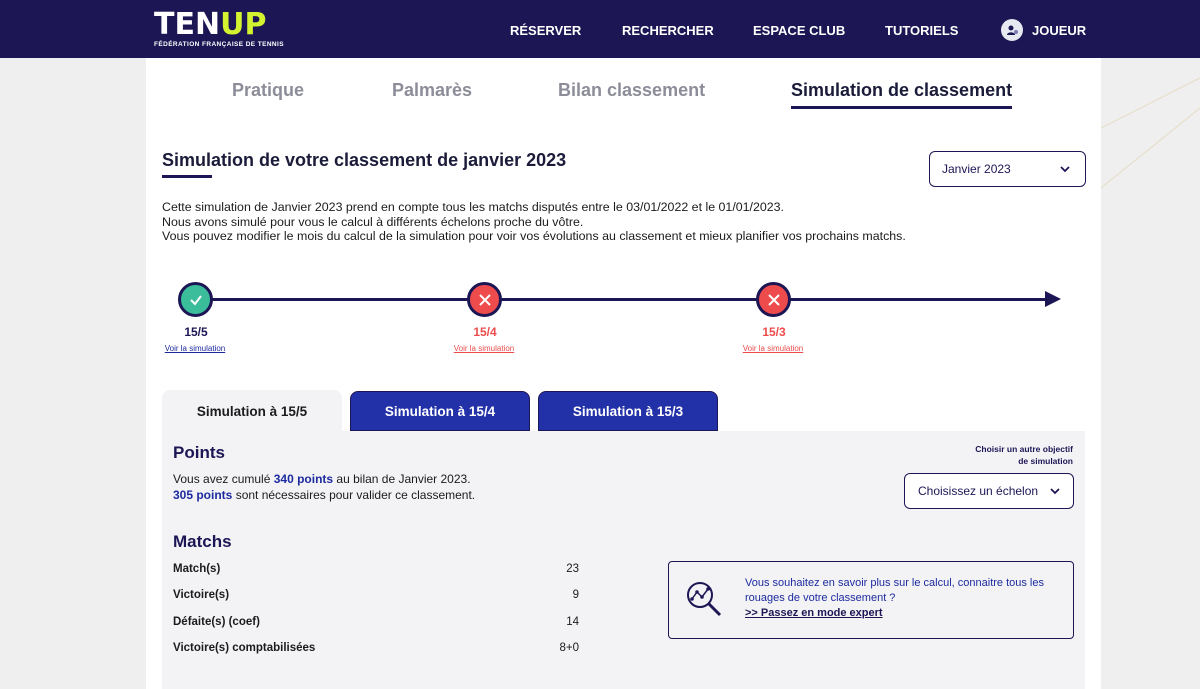  What do you see at coordinates (1024, 455) in the screenshot?
I see `objective-label: Choisir un autre objectif de simulation` at bounding box center [1024, 455].